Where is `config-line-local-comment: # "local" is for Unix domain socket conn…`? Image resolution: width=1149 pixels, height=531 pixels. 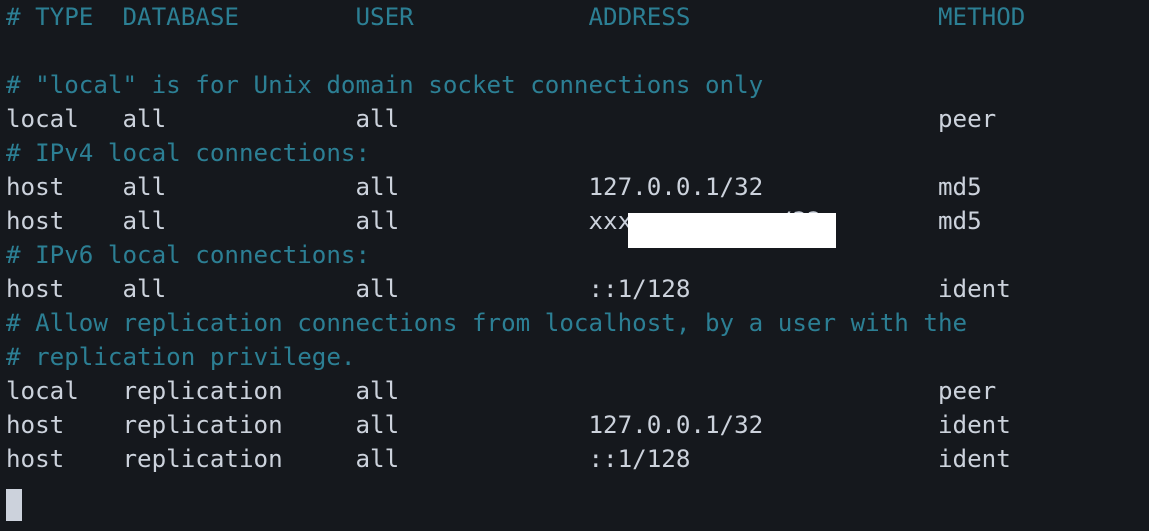
config-line-local-comment: # "local" is for Unix domain socket conn… is located at coordinates (385, 85).